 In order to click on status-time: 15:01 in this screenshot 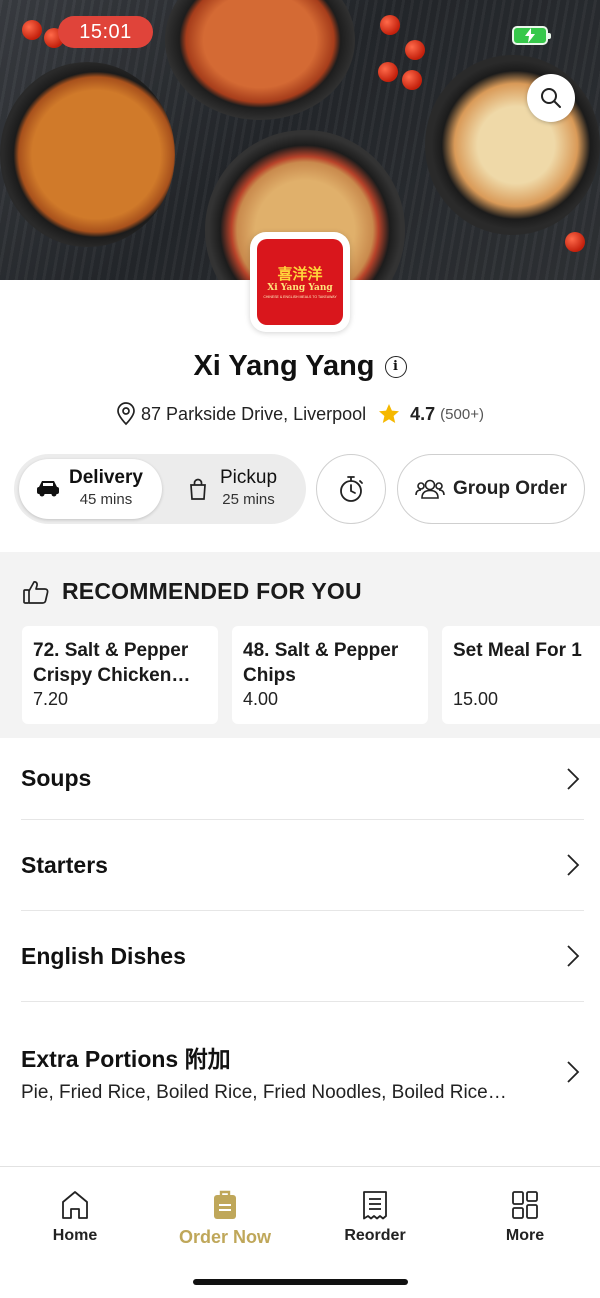, I will do `click(105, 32)`.